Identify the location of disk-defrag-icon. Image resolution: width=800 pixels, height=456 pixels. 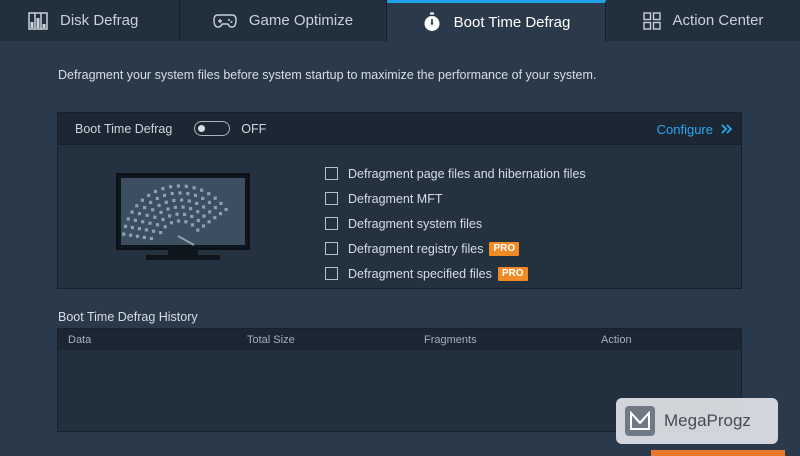
(38, 20).